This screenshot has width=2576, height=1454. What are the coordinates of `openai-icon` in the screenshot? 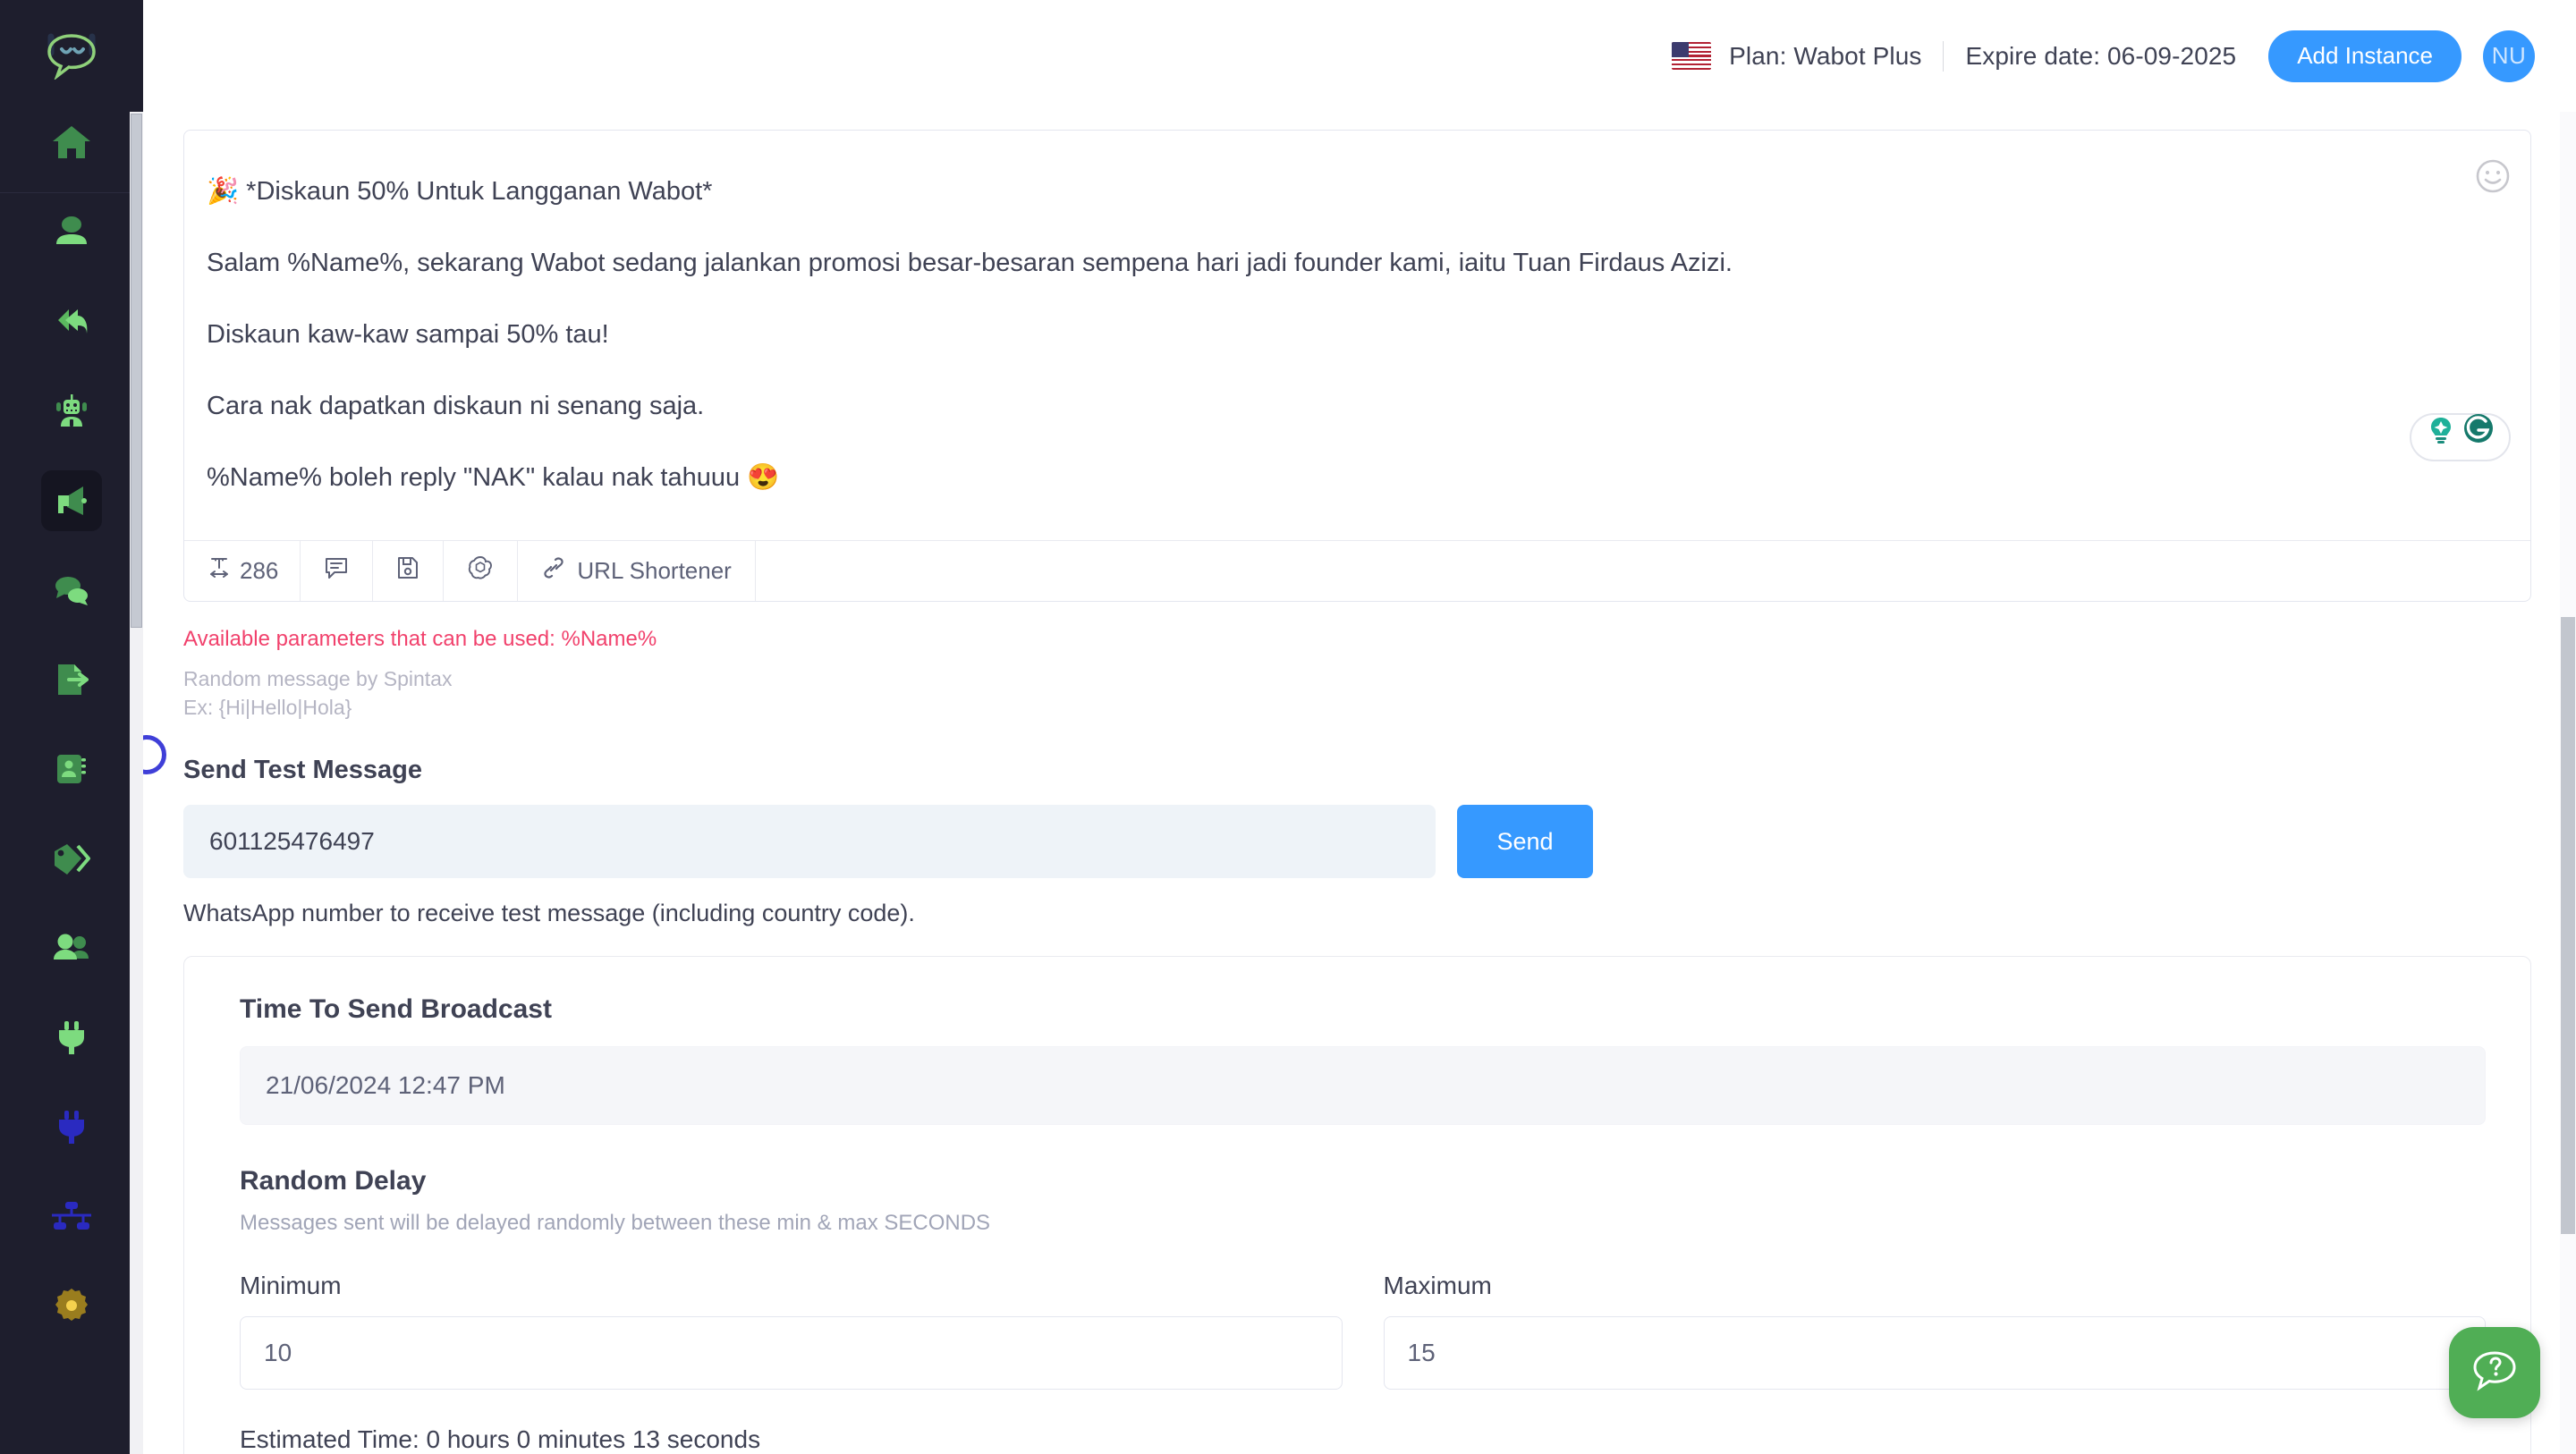 It's located at (480, 571).